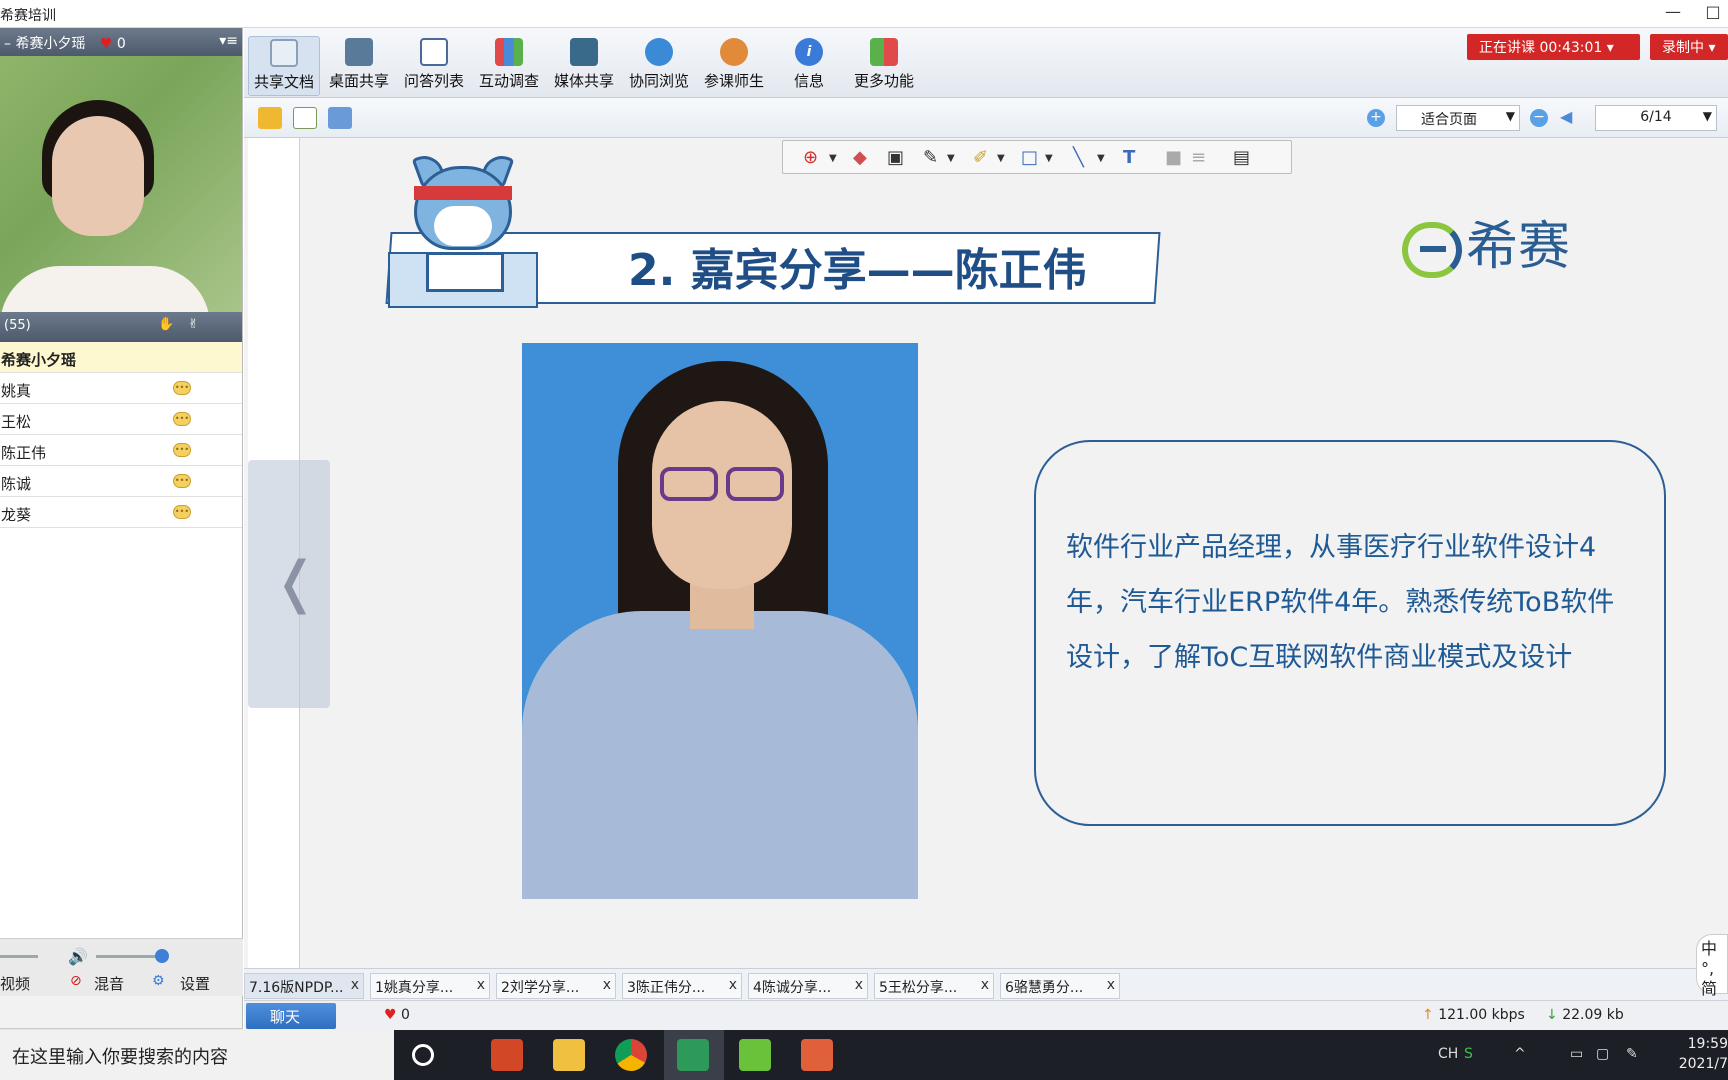 This screenshot has width=1728, height=1080. I want to click on arrow-up-icon: ↑, so click(1428, 1015).